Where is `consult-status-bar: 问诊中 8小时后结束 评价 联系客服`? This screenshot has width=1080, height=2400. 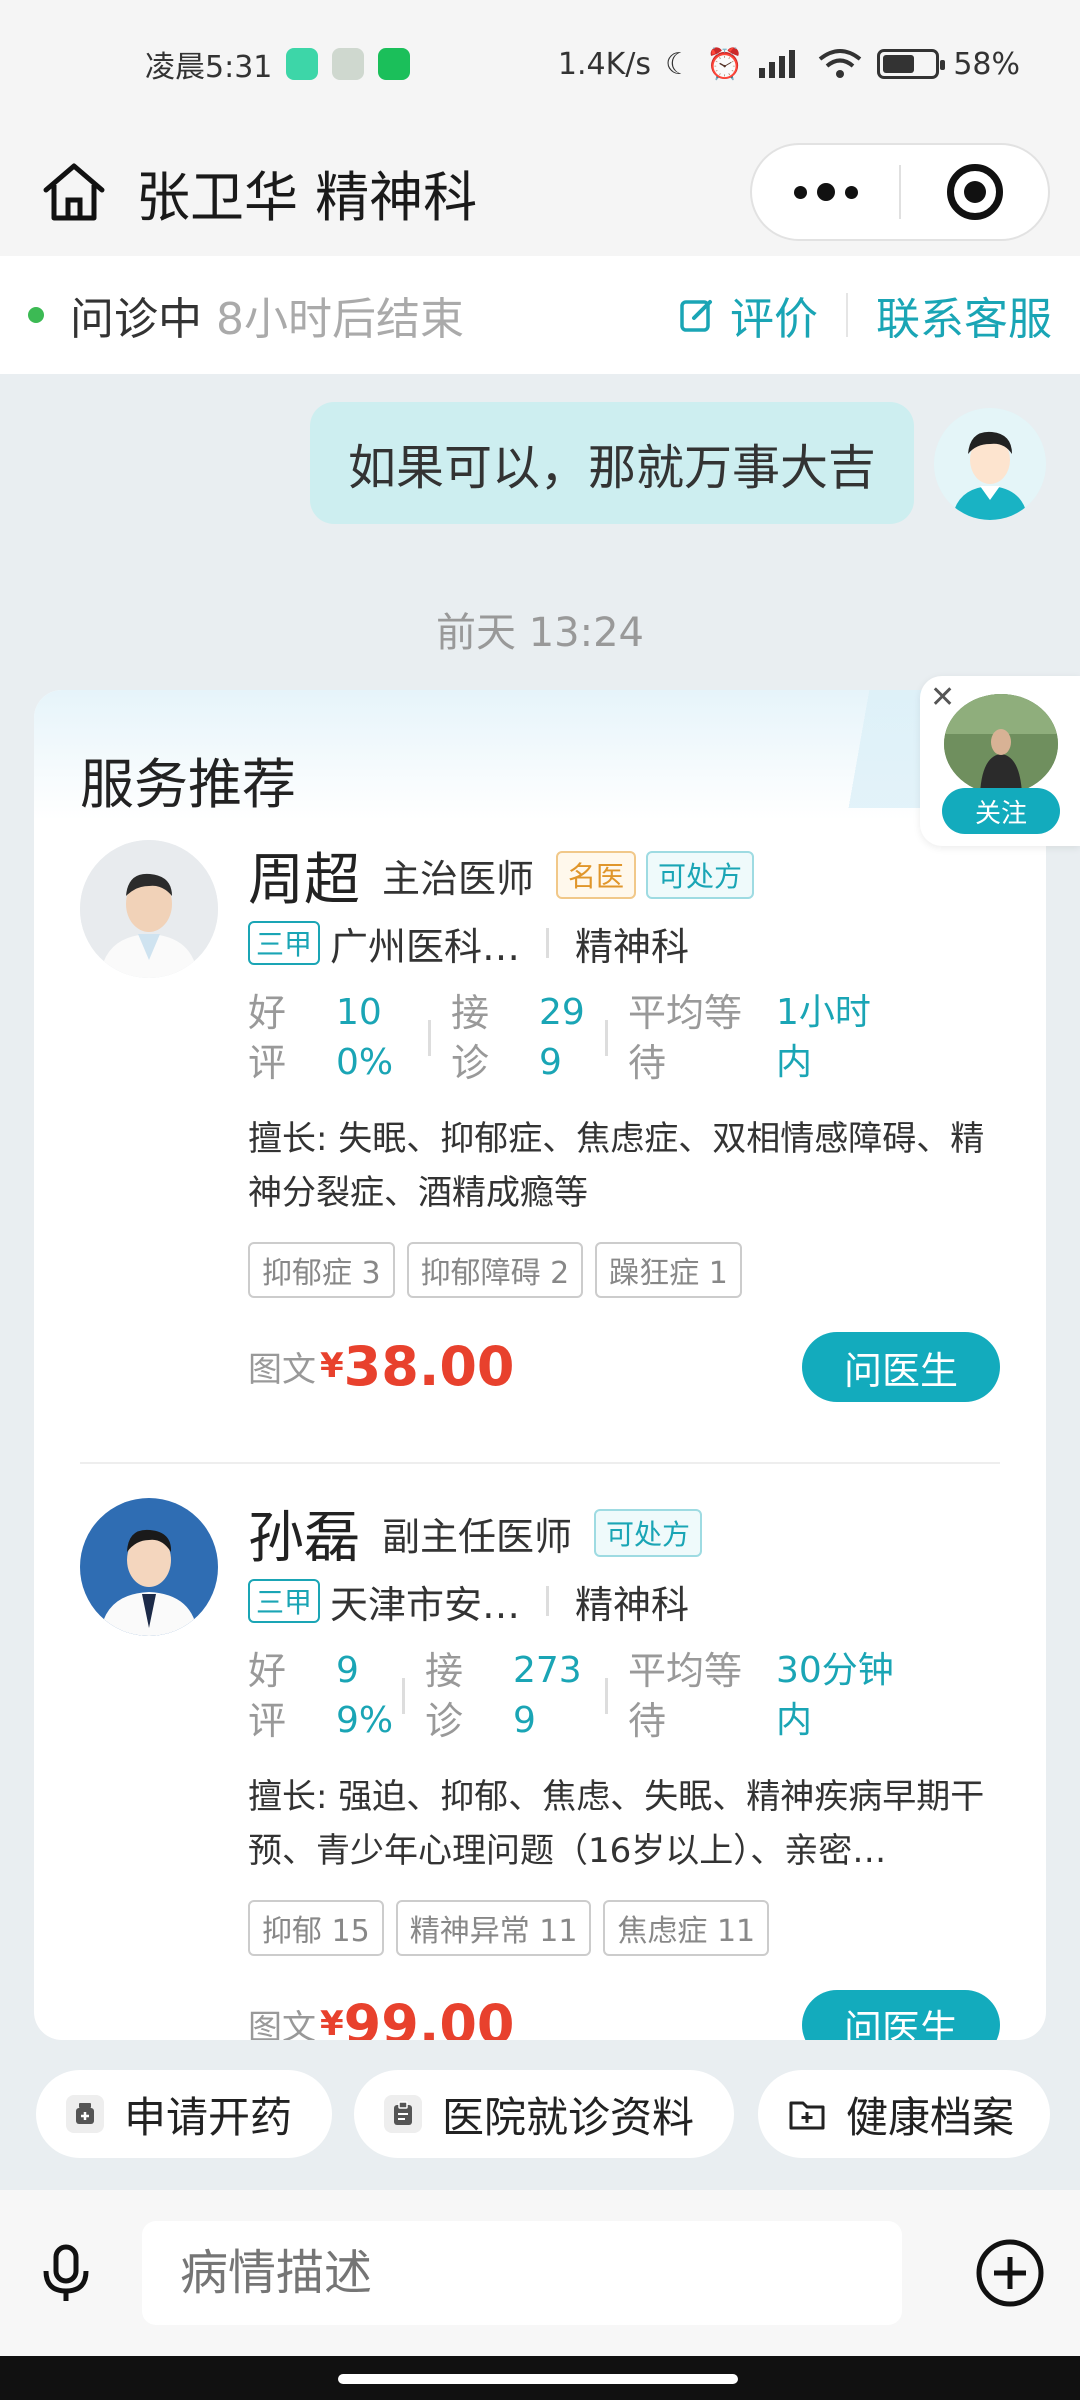
consult-status-bar: 问诊中 8小时后结束 评价 联系客服 is located at coordinates (540, 315).